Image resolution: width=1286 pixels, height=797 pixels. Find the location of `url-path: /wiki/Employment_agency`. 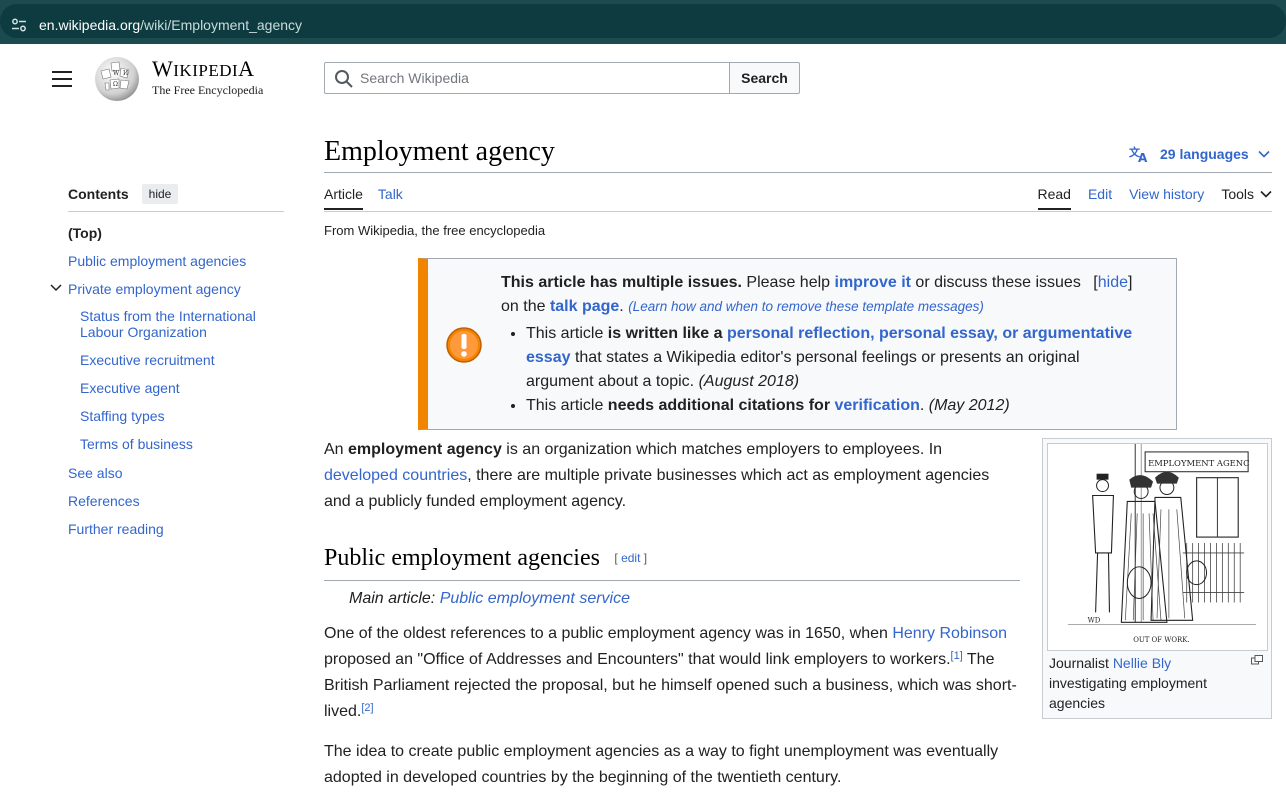

url-path: /wiki/Employment_agency is located at coordinates (221, 25).